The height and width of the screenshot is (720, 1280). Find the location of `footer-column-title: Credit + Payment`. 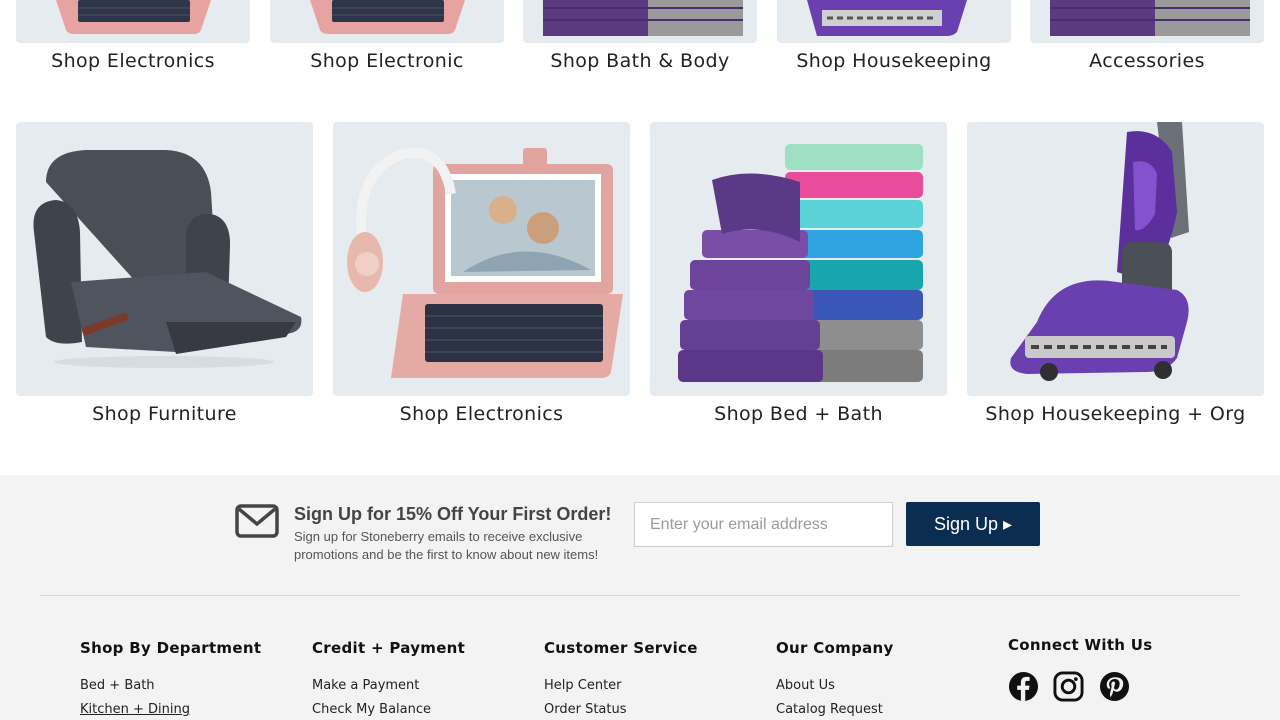

footer-column-title: Credit + Payment is located at coordinates (389, 648).